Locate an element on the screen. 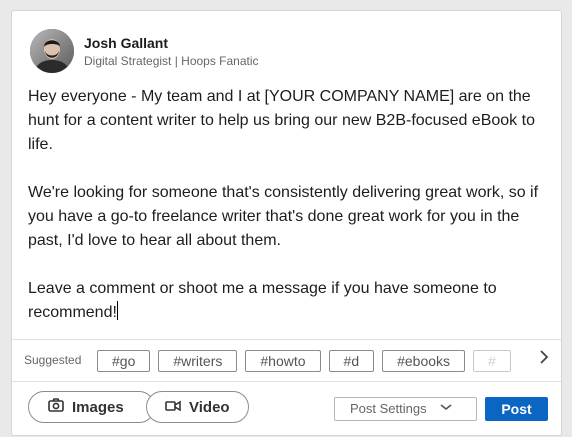 The width and height of the screenshot is (572, 437). hashtag-chip: #writers is located at coordinates (198, 361).